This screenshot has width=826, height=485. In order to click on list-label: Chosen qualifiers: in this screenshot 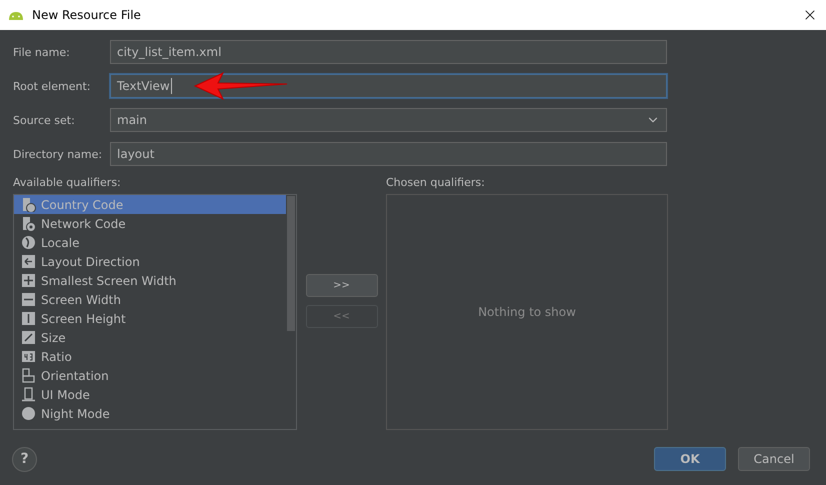, I will do `click(436, 183)`.